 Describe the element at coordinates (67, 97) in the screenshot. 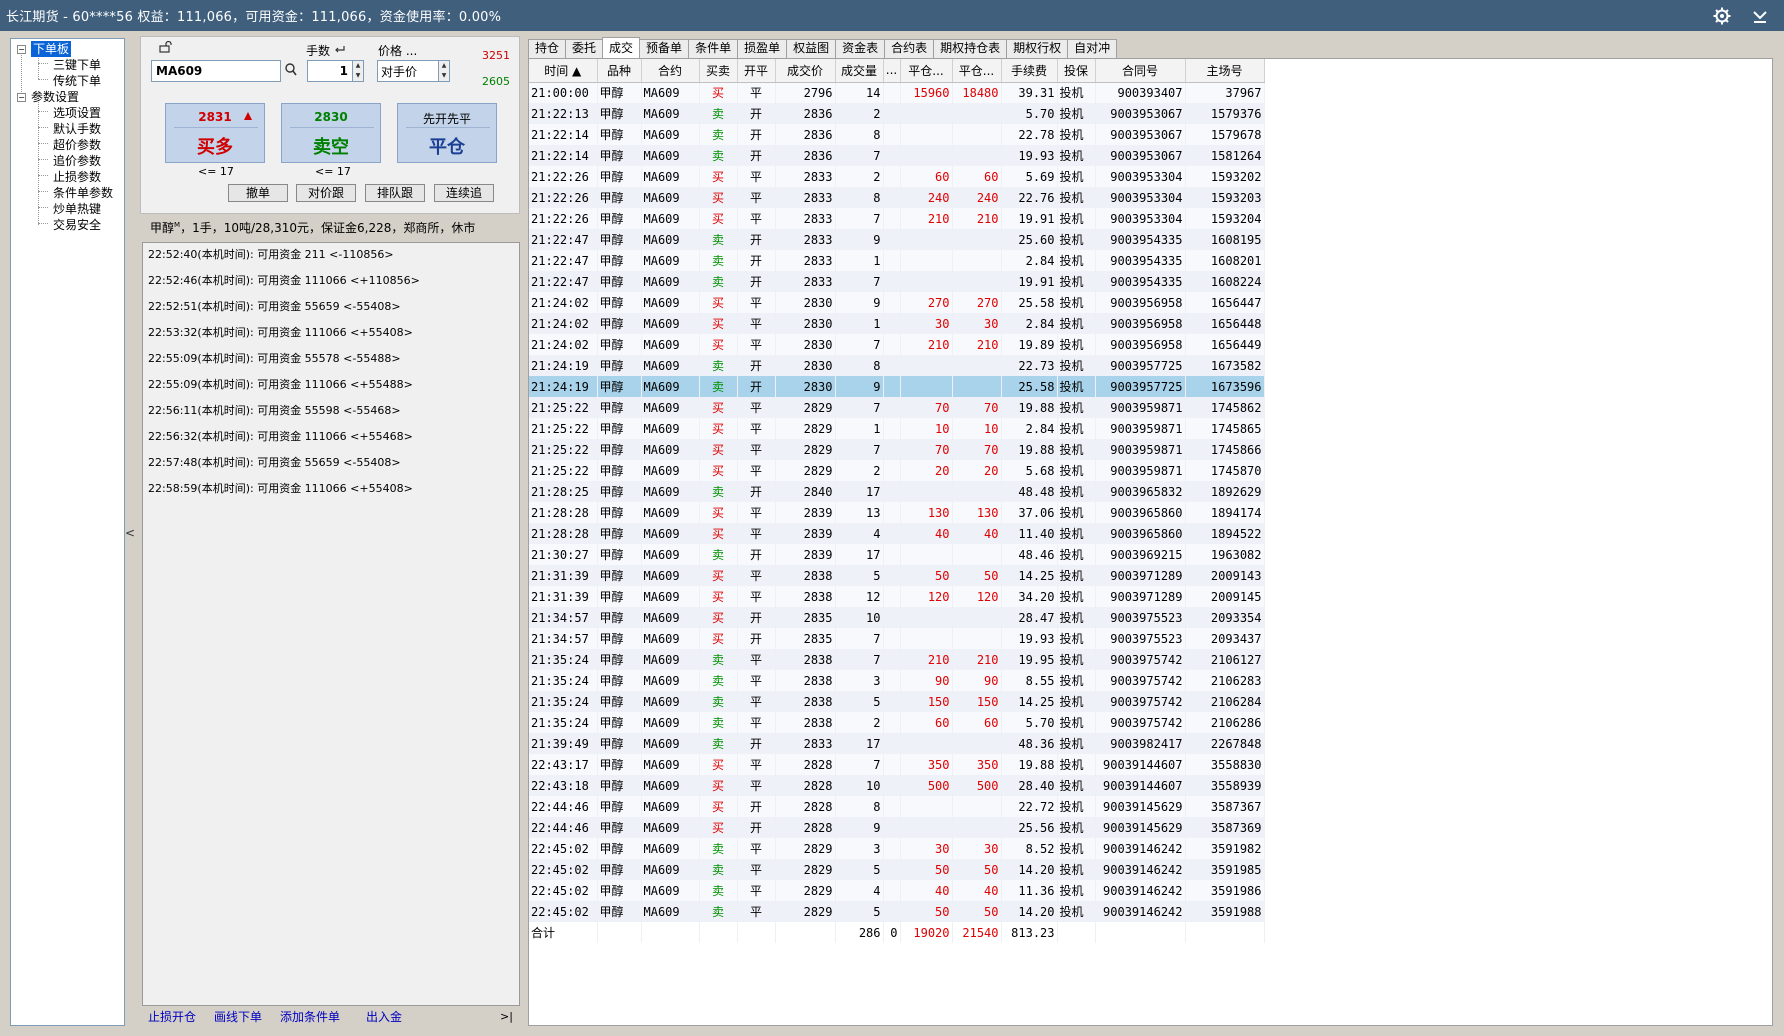

I see `tree-node-parameter-settings: − 参数设置` at that location.